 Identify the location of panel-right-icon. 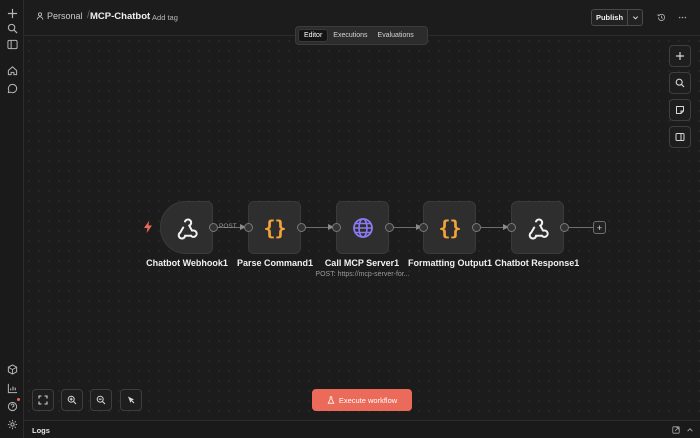
(680, 137).